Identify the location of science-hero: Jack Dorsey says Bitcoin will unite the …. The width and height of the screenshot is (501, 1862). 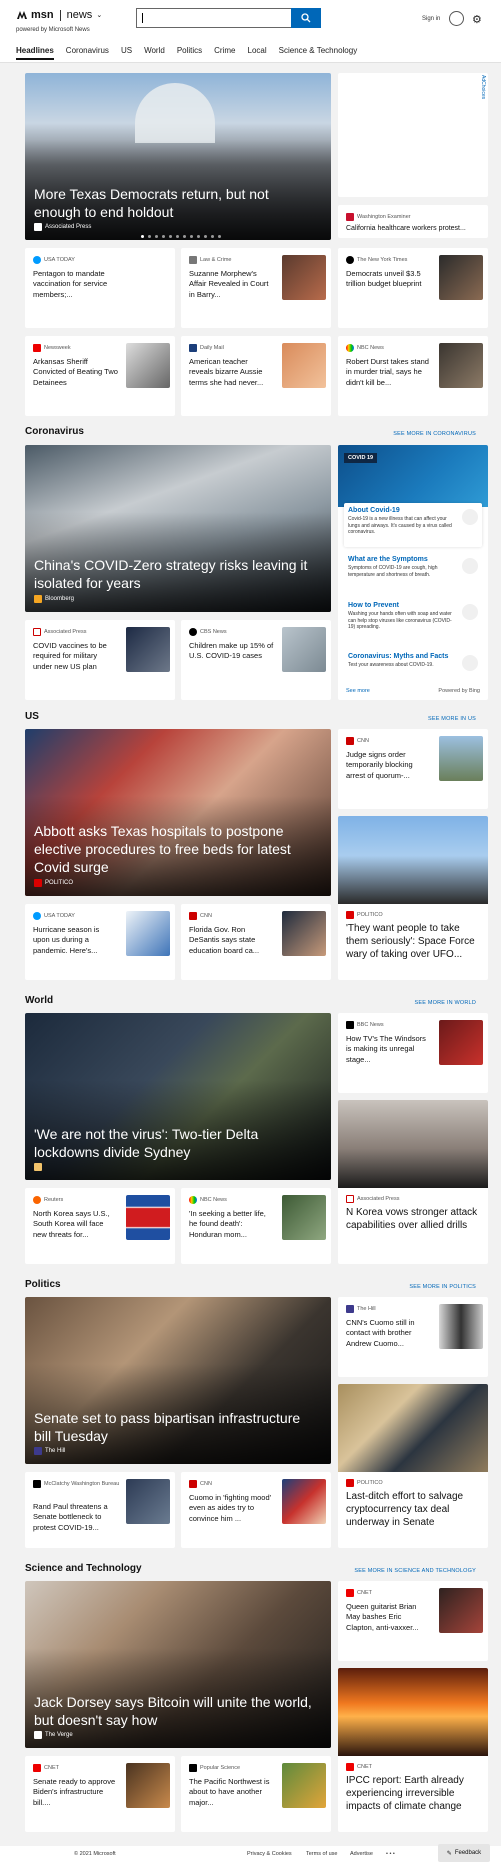
(178, 1664).